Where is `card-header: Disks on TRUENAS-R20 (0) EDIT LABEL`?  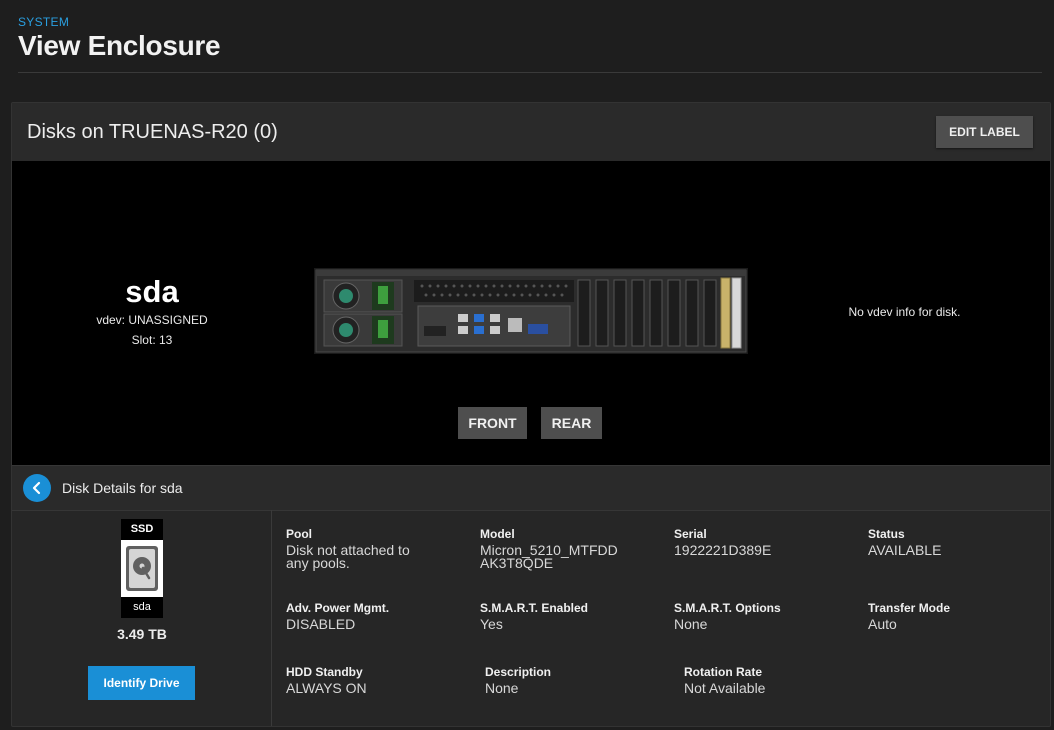
card-header: Disks on TRUENAS-R20 (0) EDIT LABEL is located at coordinates (531, 132).